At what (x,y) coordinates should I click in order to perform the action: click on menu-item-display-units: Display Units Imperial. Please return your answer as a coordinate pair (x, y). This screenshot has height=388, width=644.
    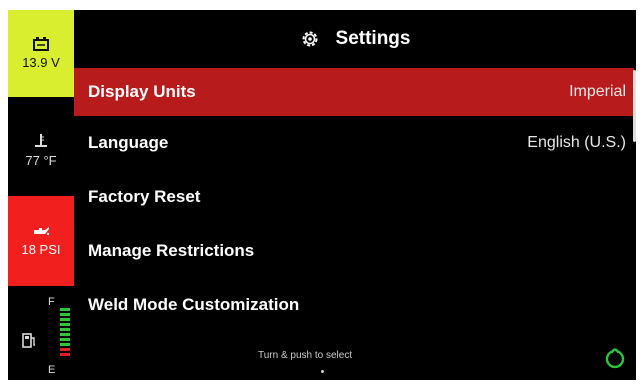
    Looking at the image, I should click on (354, 92).